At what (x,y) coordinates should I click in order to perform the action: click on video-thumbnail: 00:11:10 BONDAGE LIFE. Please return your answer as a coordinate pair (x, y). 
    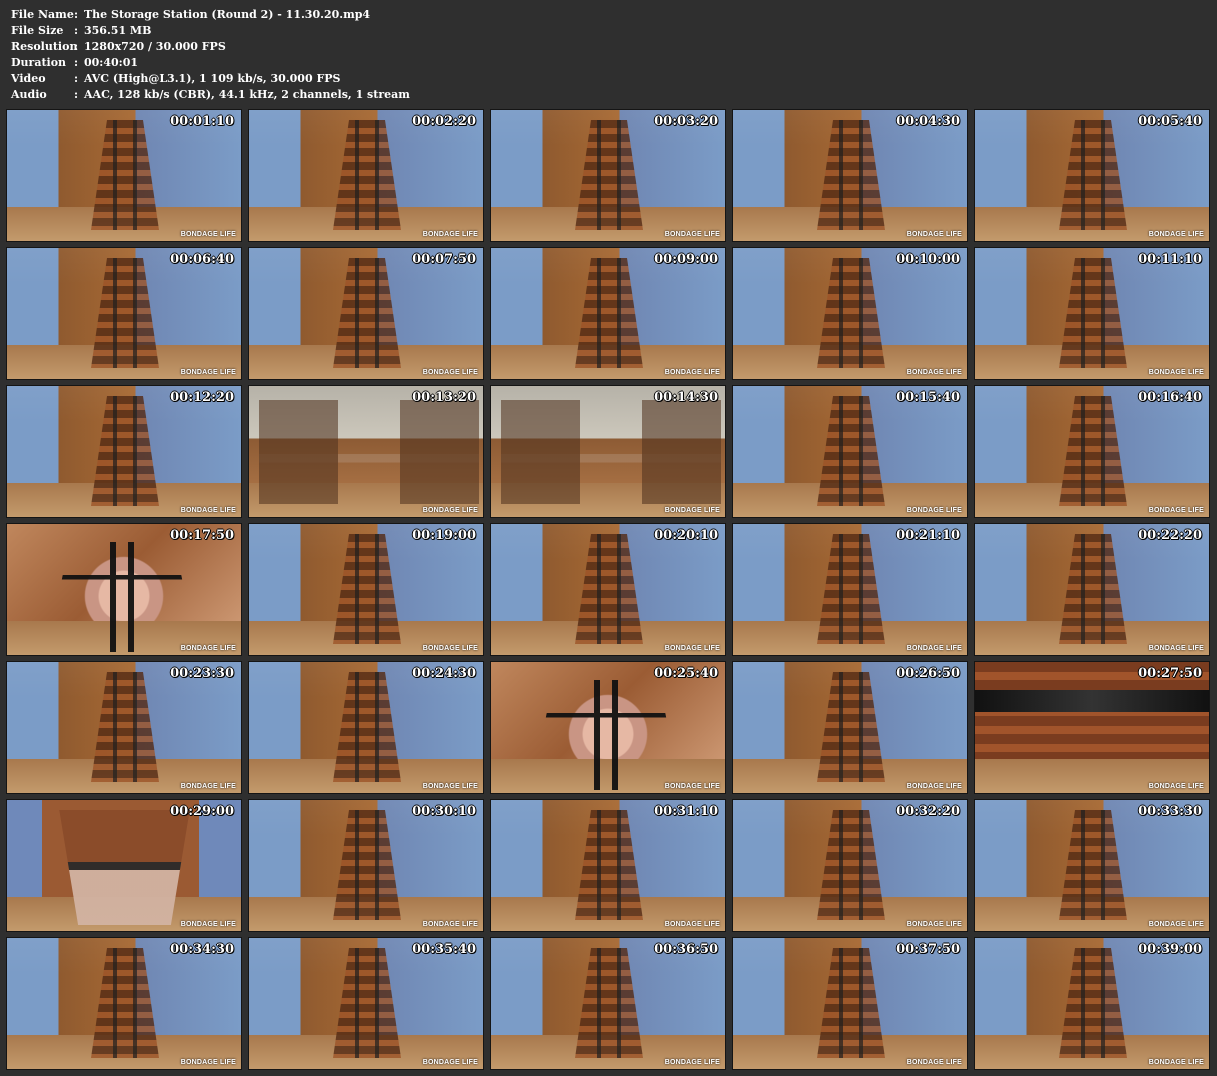
    Looking at the image, I should click on (1092, 313).